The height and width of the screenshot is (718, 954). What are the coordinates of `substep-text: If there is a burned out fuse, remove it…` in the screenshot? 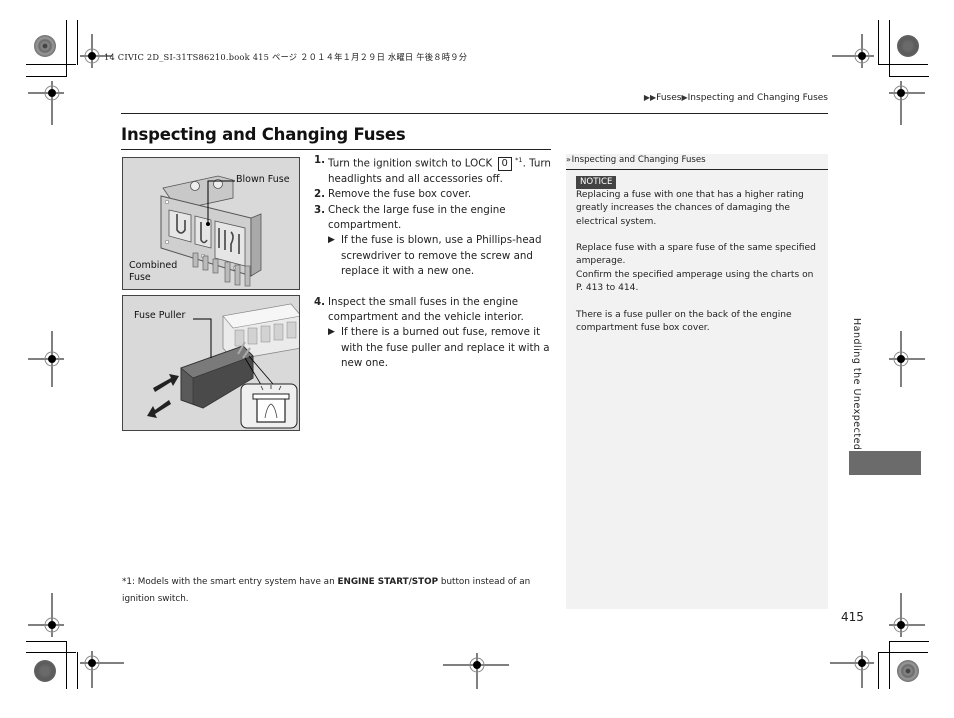 It's located at (445, 348).